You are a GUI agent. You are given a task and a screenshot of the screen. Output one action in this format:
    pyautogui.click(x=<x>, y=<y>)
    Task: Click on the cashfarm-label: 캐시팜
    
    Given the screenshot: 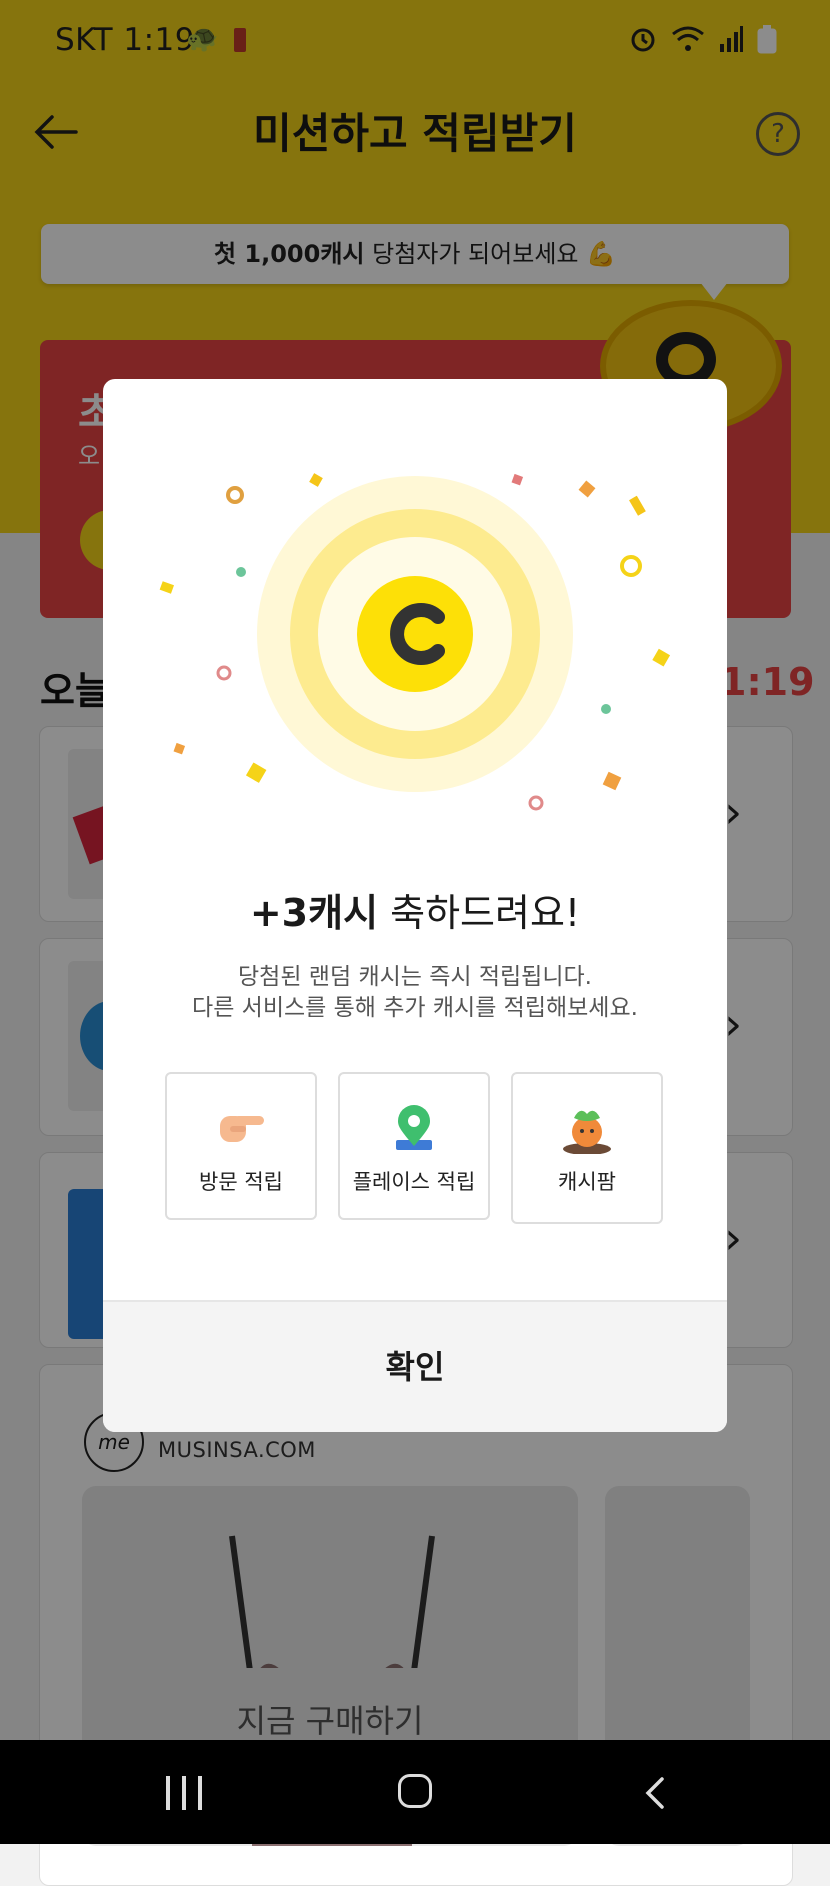 What is the action you would take?
    pyautogui.click(x=587, y=1182)
    